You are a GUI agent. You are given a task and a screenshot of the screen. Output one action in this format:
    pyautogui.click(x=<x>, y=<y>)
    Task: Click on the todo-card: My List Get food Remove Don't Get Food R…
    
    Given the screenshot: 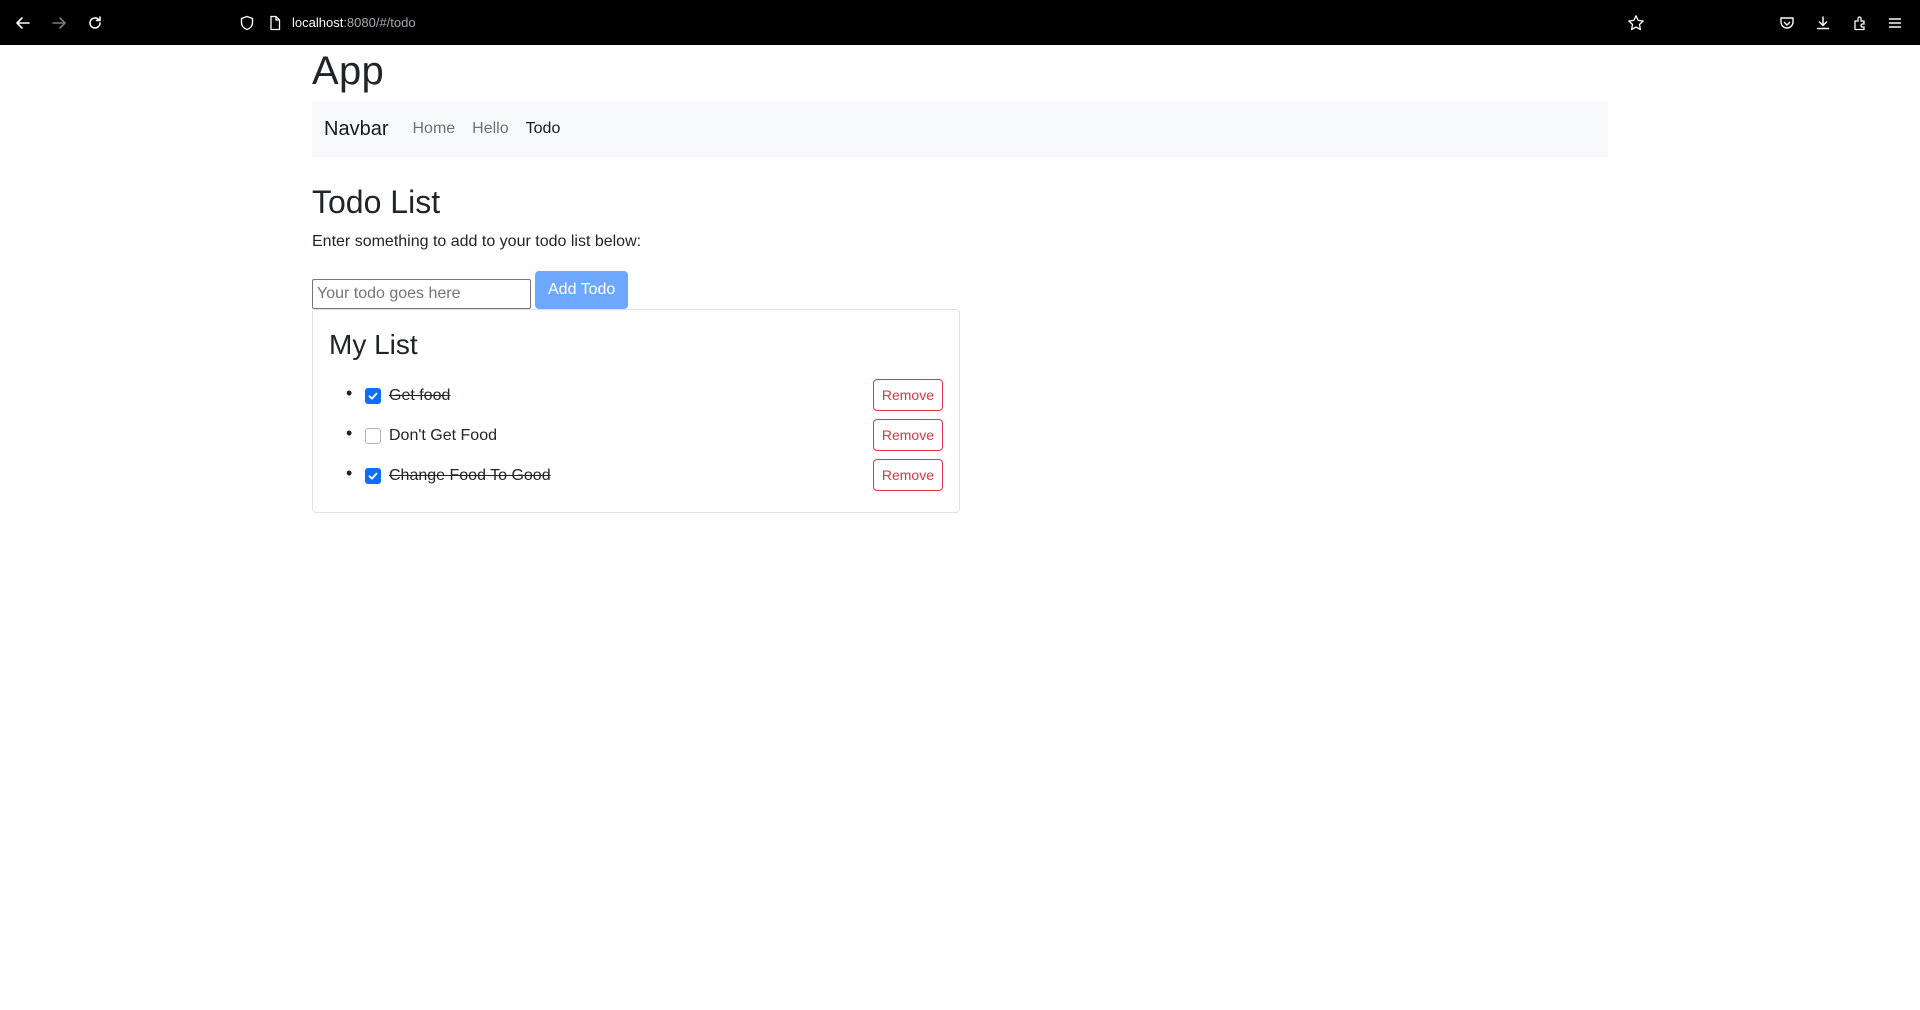 What is the action you would take?
    pyautogui.click(x=636, y=411)
    